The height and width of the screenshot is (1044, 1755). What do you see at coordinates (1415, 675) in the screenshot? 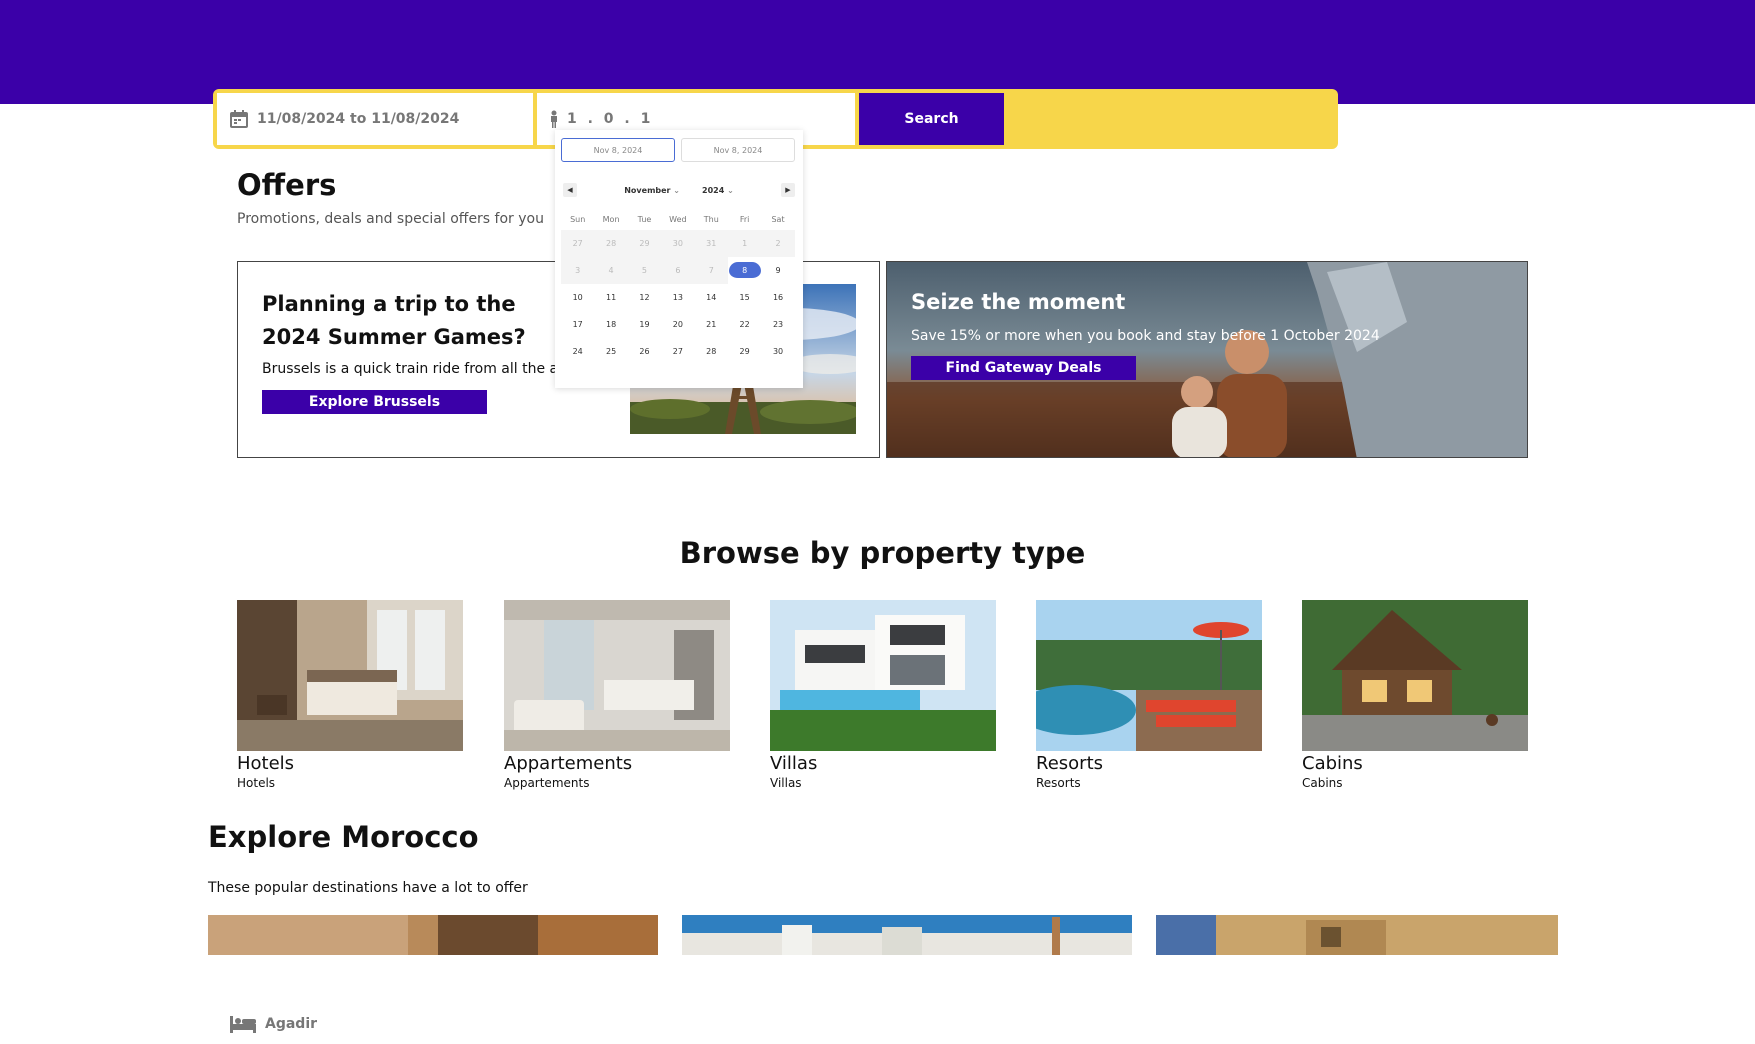
I see `cabin-image` at bounding box center [1415, 675].